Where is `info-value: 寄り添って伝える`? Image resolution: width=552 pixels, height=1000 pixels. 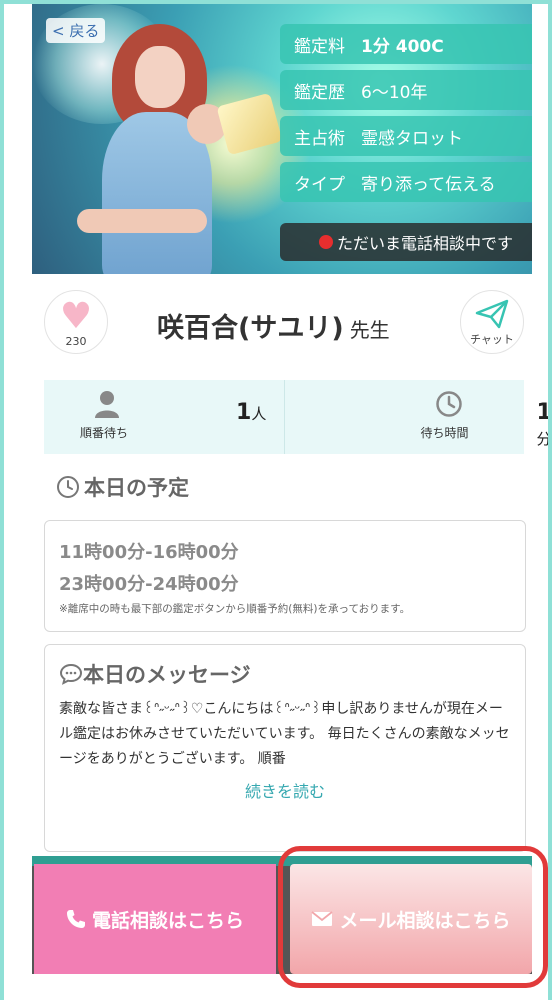
info-value: 寄り添って伝える is located at coordinates (428, 184).